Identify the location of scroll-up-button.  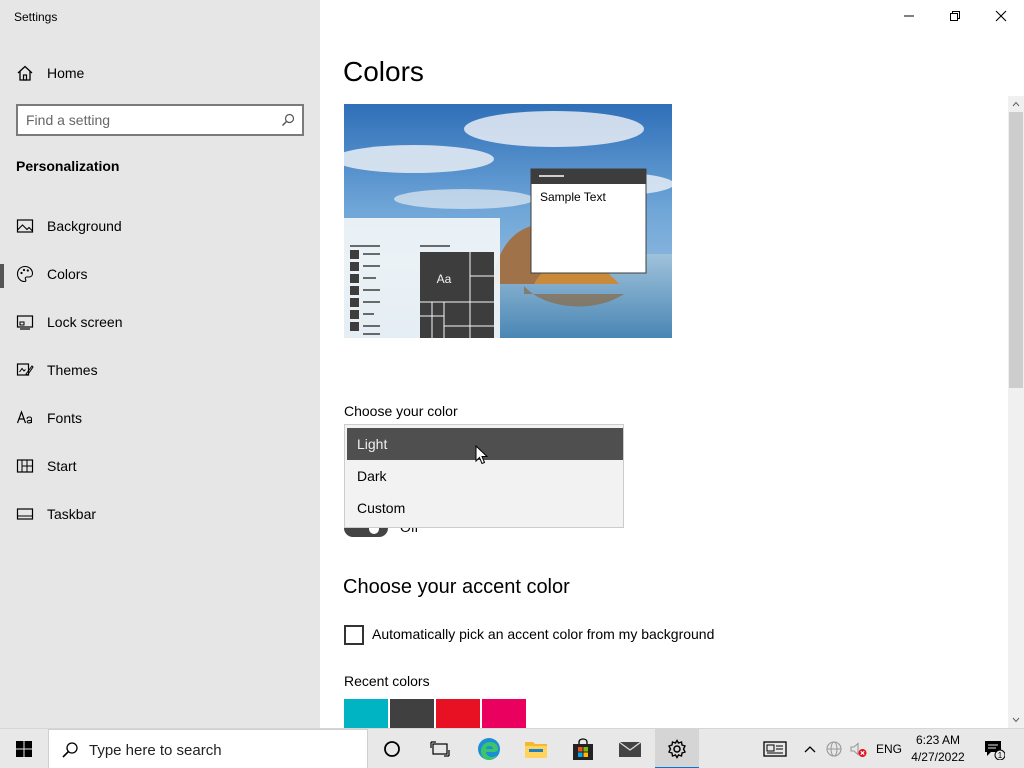
(1016, 104).